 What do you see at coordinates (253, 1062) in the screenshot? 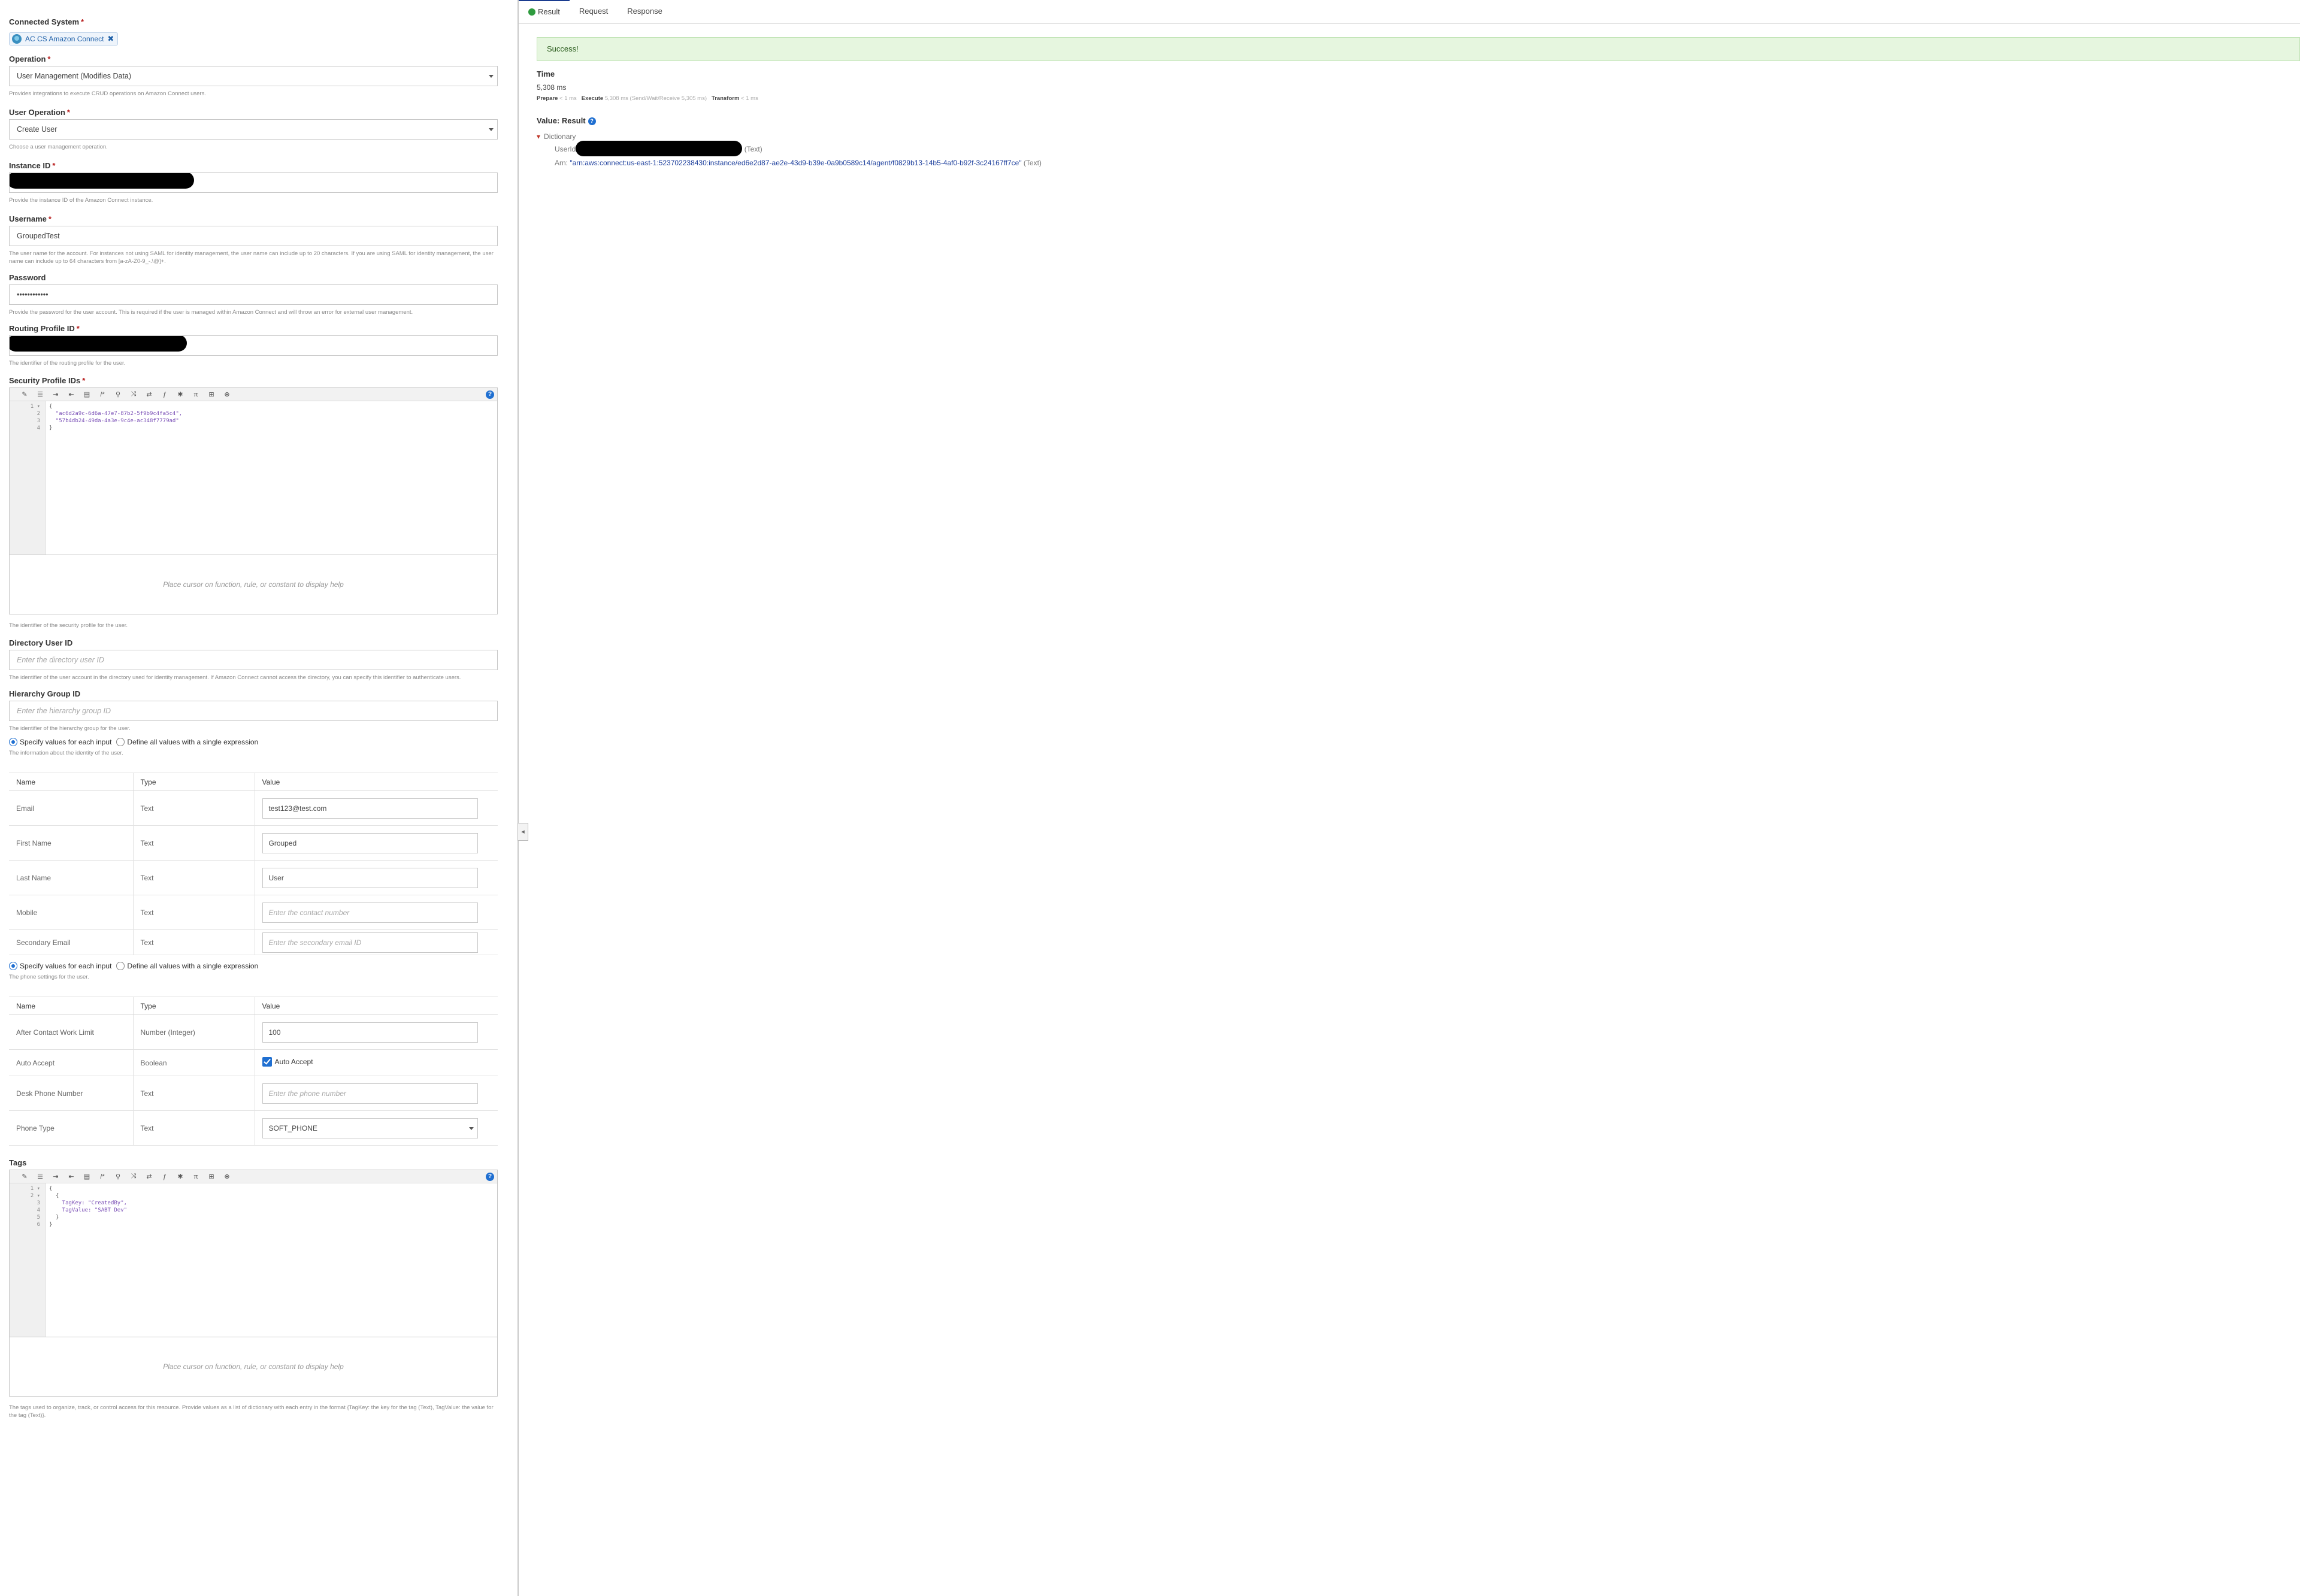
I see `table-row: Auto Accept Boolean Auto Accept` at bounding box center [253, 1062].